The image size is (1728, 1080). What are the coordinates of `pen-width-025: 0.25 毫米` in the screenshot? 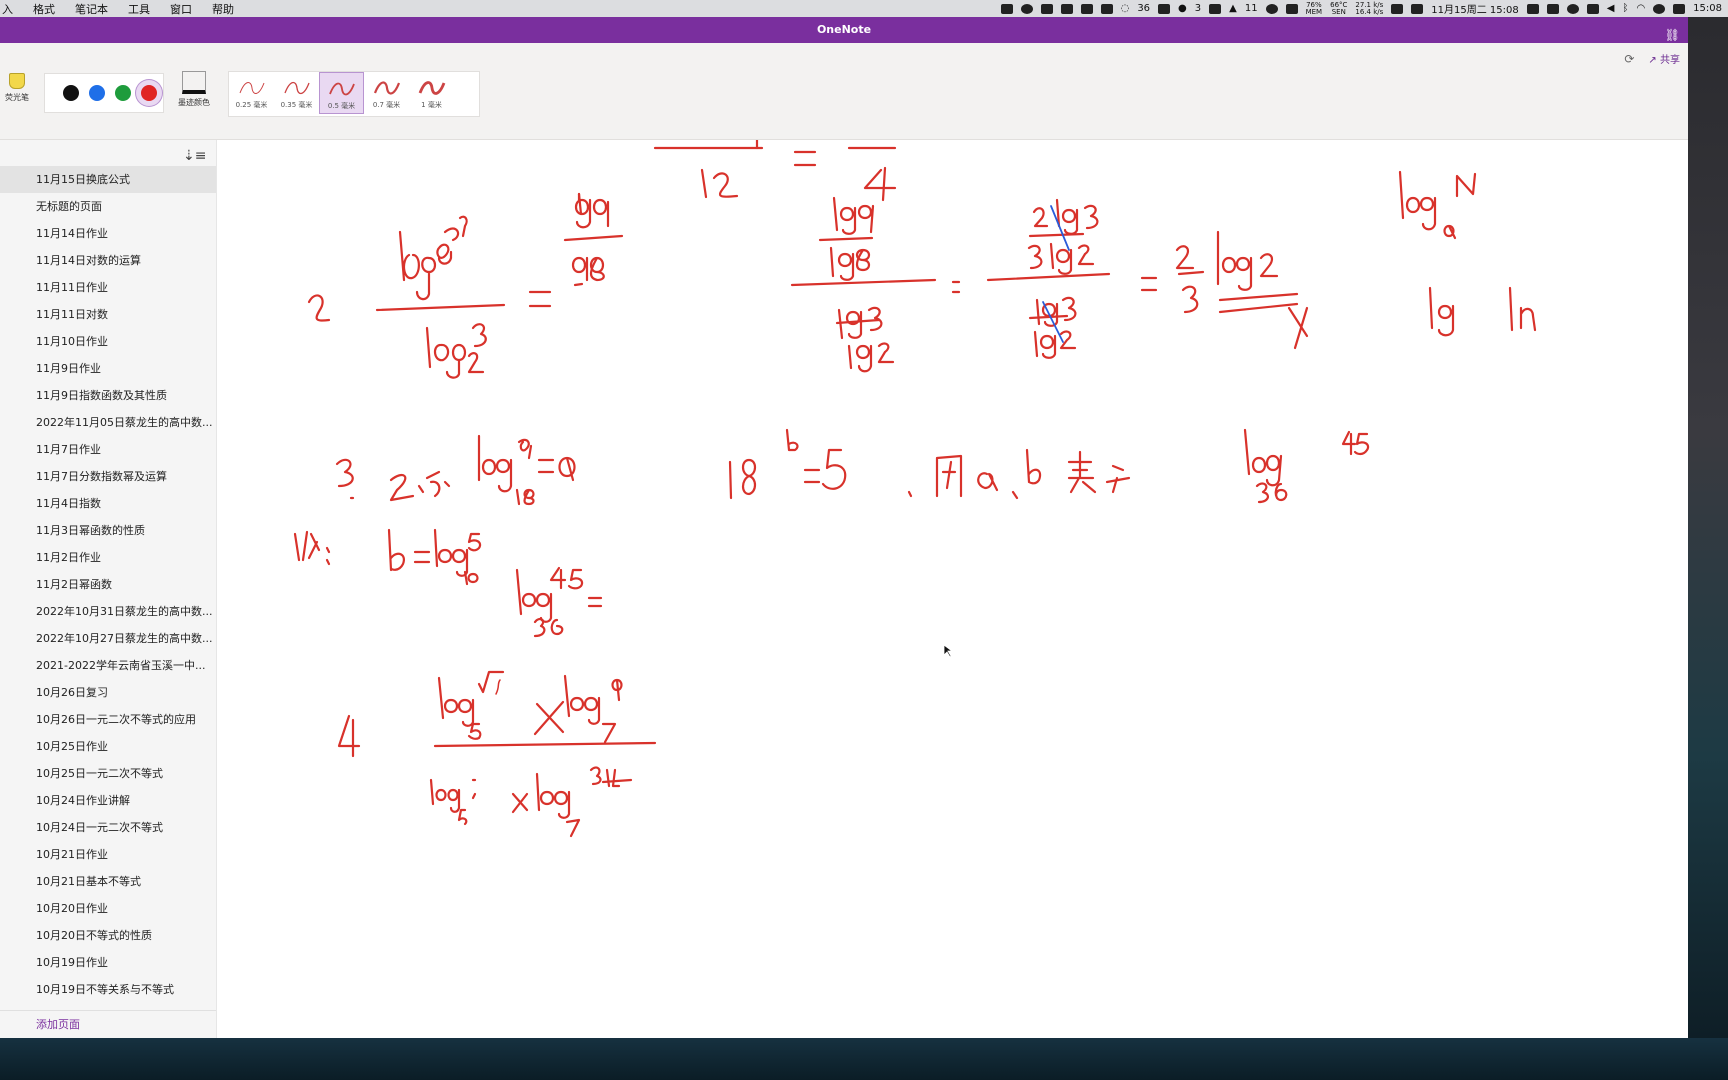 It's located at (251, 93).